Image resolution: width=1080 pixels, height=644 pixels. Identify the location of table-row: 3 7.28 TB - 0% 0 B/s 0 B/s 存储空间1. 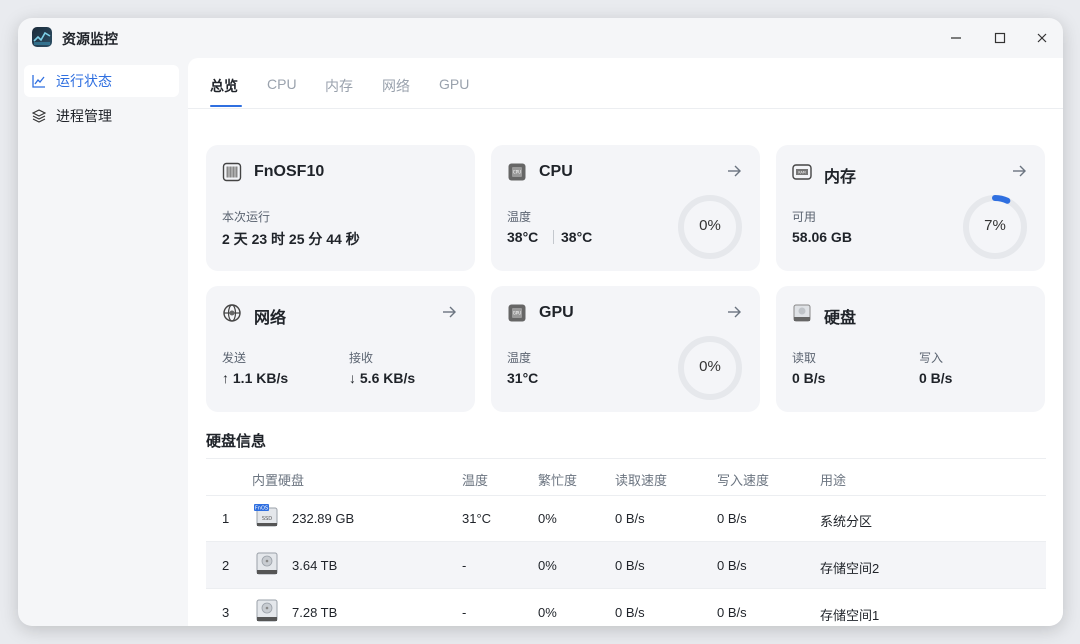
(626, 607).